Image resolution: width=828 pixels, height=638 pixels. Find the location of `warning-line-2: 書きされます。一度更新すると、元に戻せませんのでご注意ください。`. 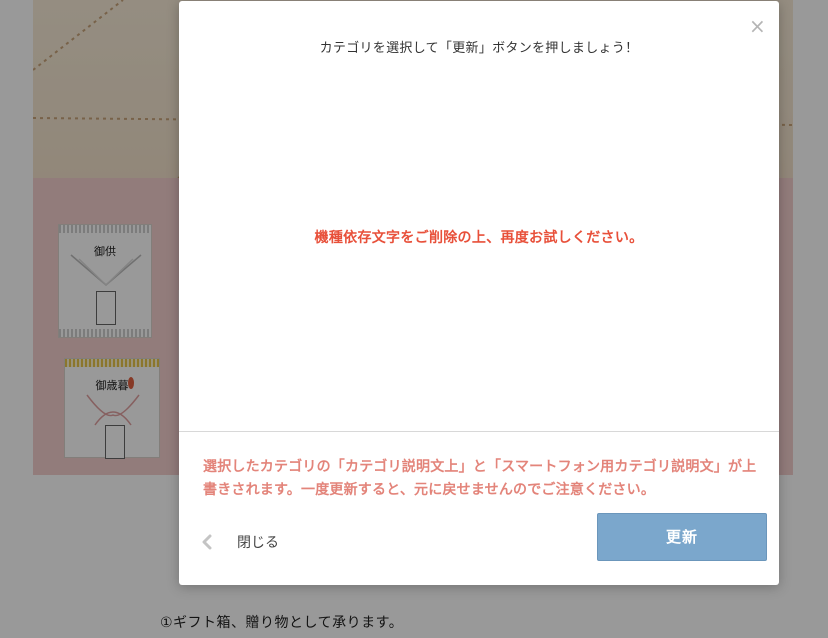

warning-line-2: 書きされます。一度更新すると、元に戻せませんのでご注意ください。 is located at coordinates (429, 490).